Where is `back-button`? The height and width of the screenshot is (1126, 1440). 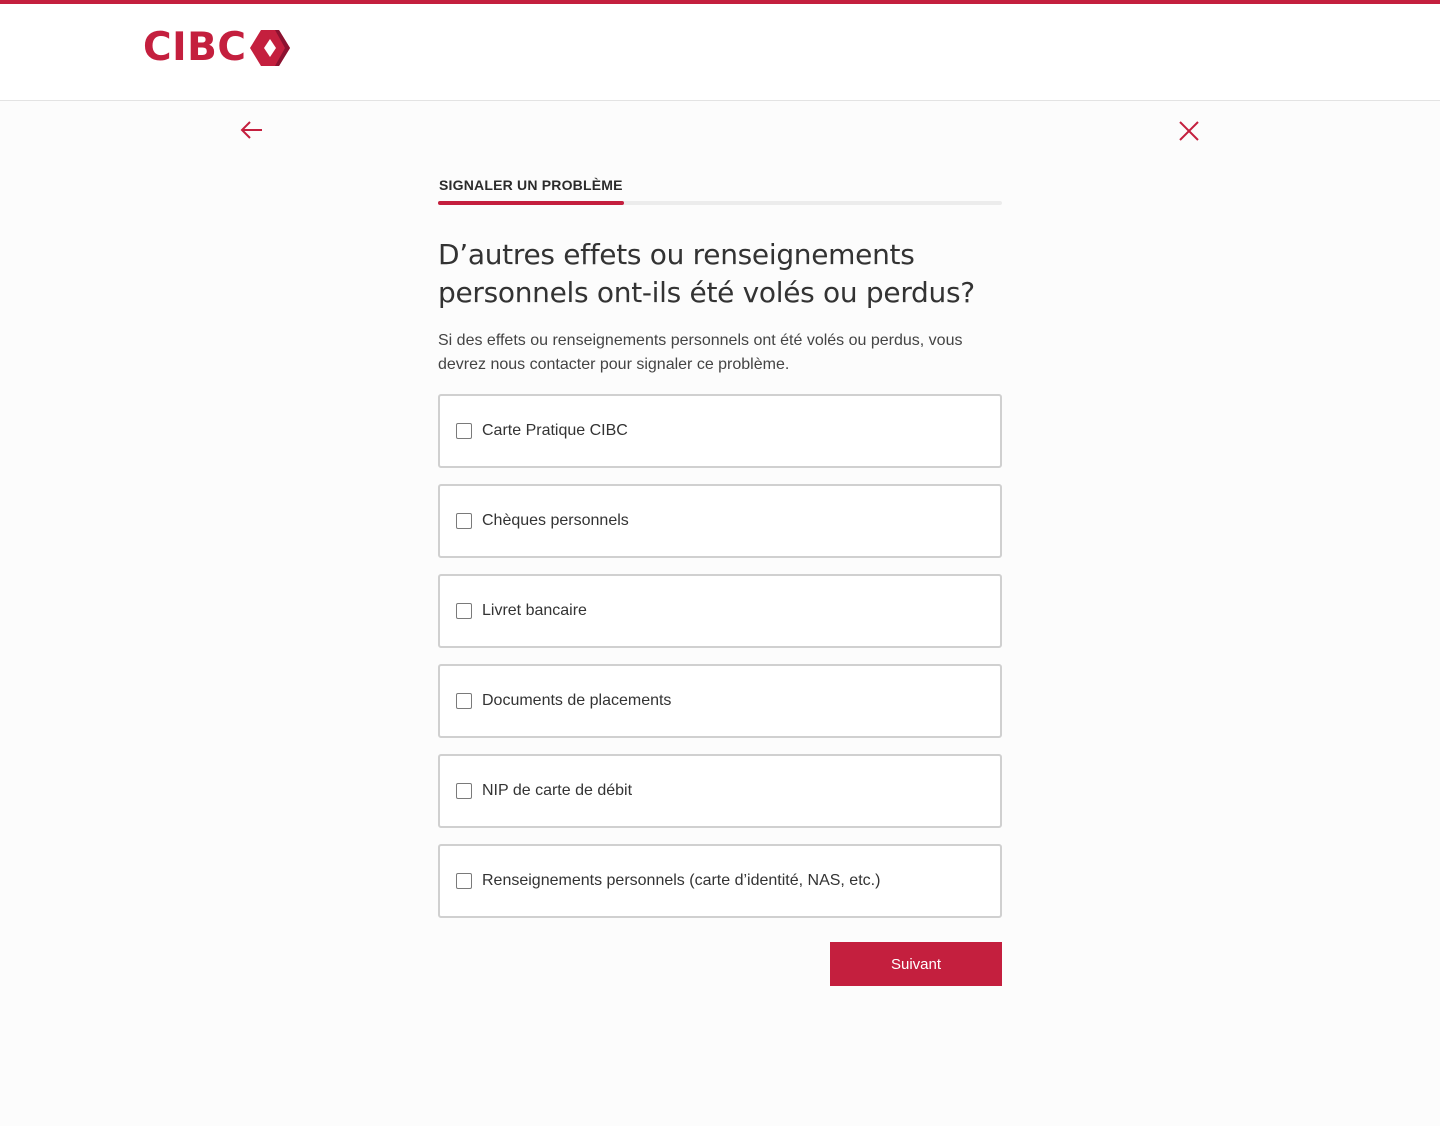 back-button is located at coordinates (252, 130).